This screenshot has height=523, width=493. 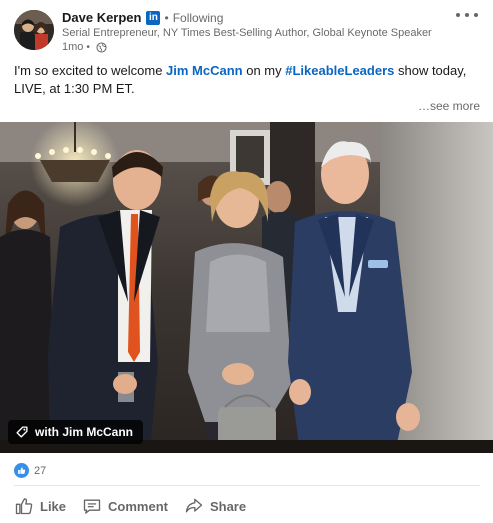 I want to click on share-button: Share, so click(x=215, y=506).